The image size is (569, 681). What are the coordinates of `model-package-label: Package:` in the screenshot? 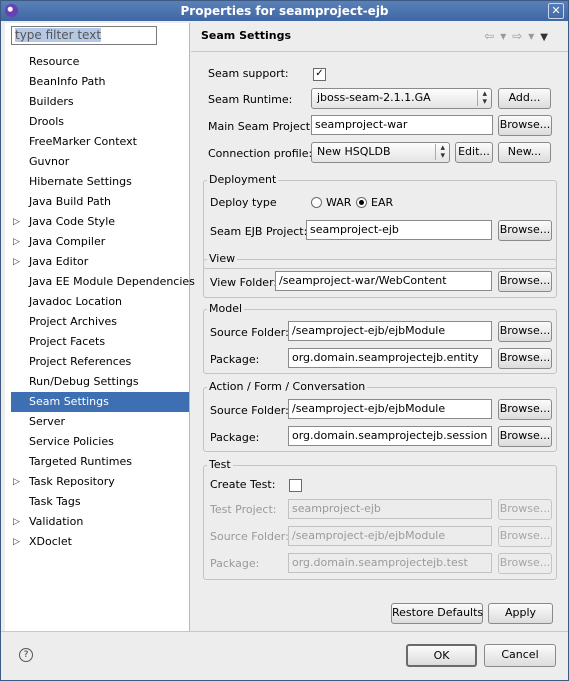 It's located at (235, 359).